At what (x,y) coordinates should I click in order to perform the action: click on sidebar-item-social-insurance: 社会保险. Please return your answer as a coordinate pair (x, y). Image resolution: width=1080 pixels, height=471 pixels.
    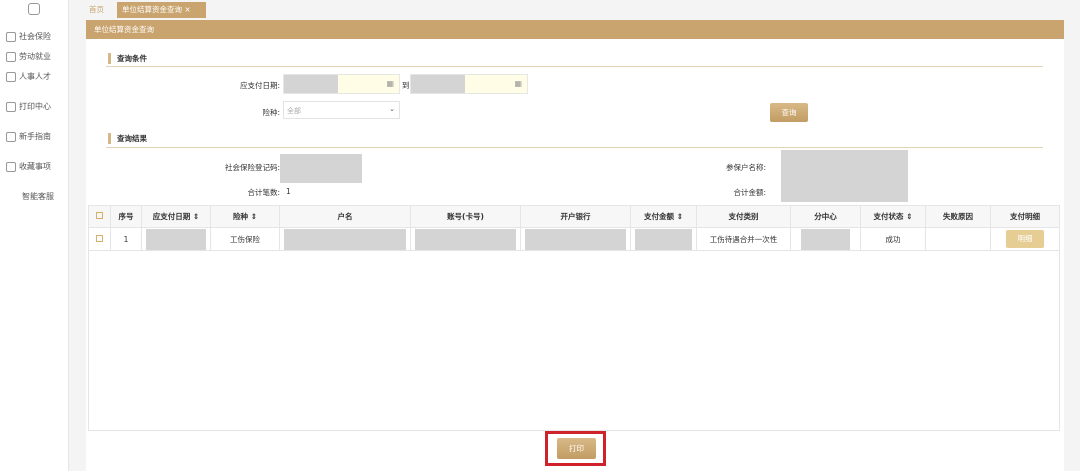
    Looking at the image, I should click on (28, 36).